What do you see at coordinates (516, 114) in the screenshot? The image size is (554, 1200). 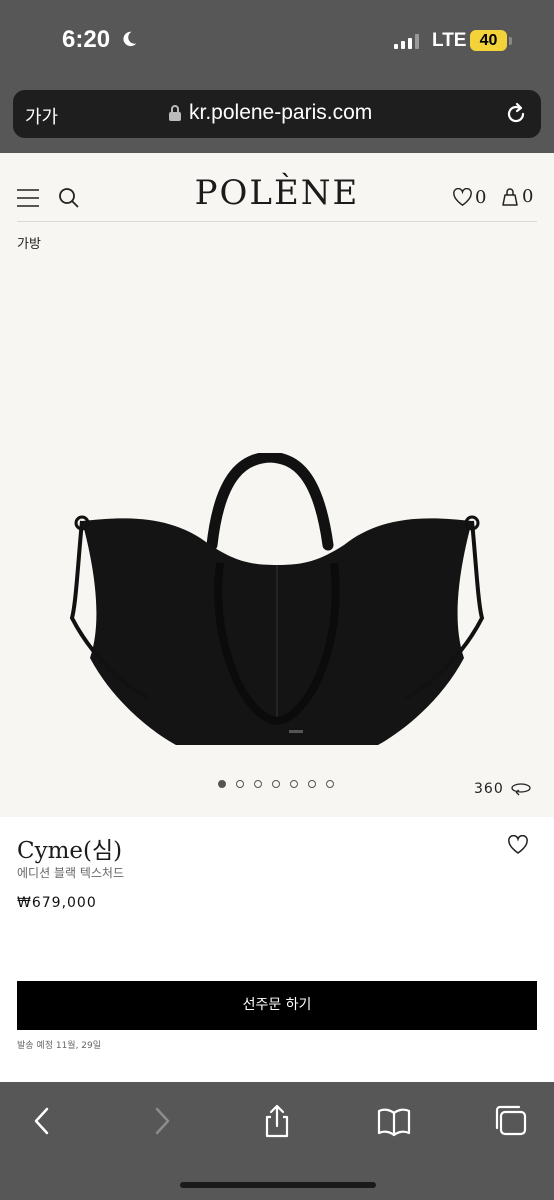 I see `reload-icon` at bounding box center [516, 114].